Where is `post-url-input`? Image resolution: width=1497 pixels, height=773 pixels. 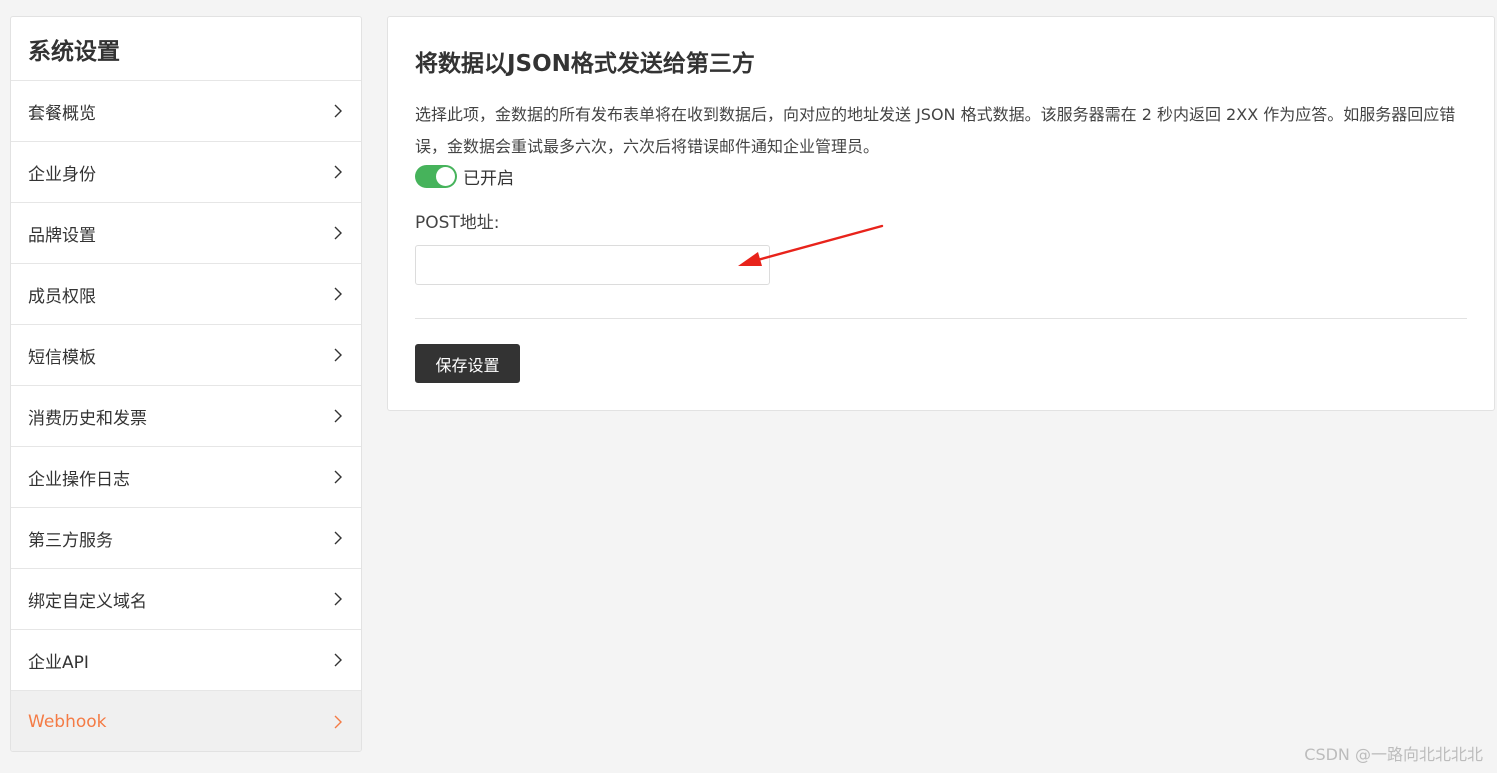
post-url-input is located at coordinates (592, 265).